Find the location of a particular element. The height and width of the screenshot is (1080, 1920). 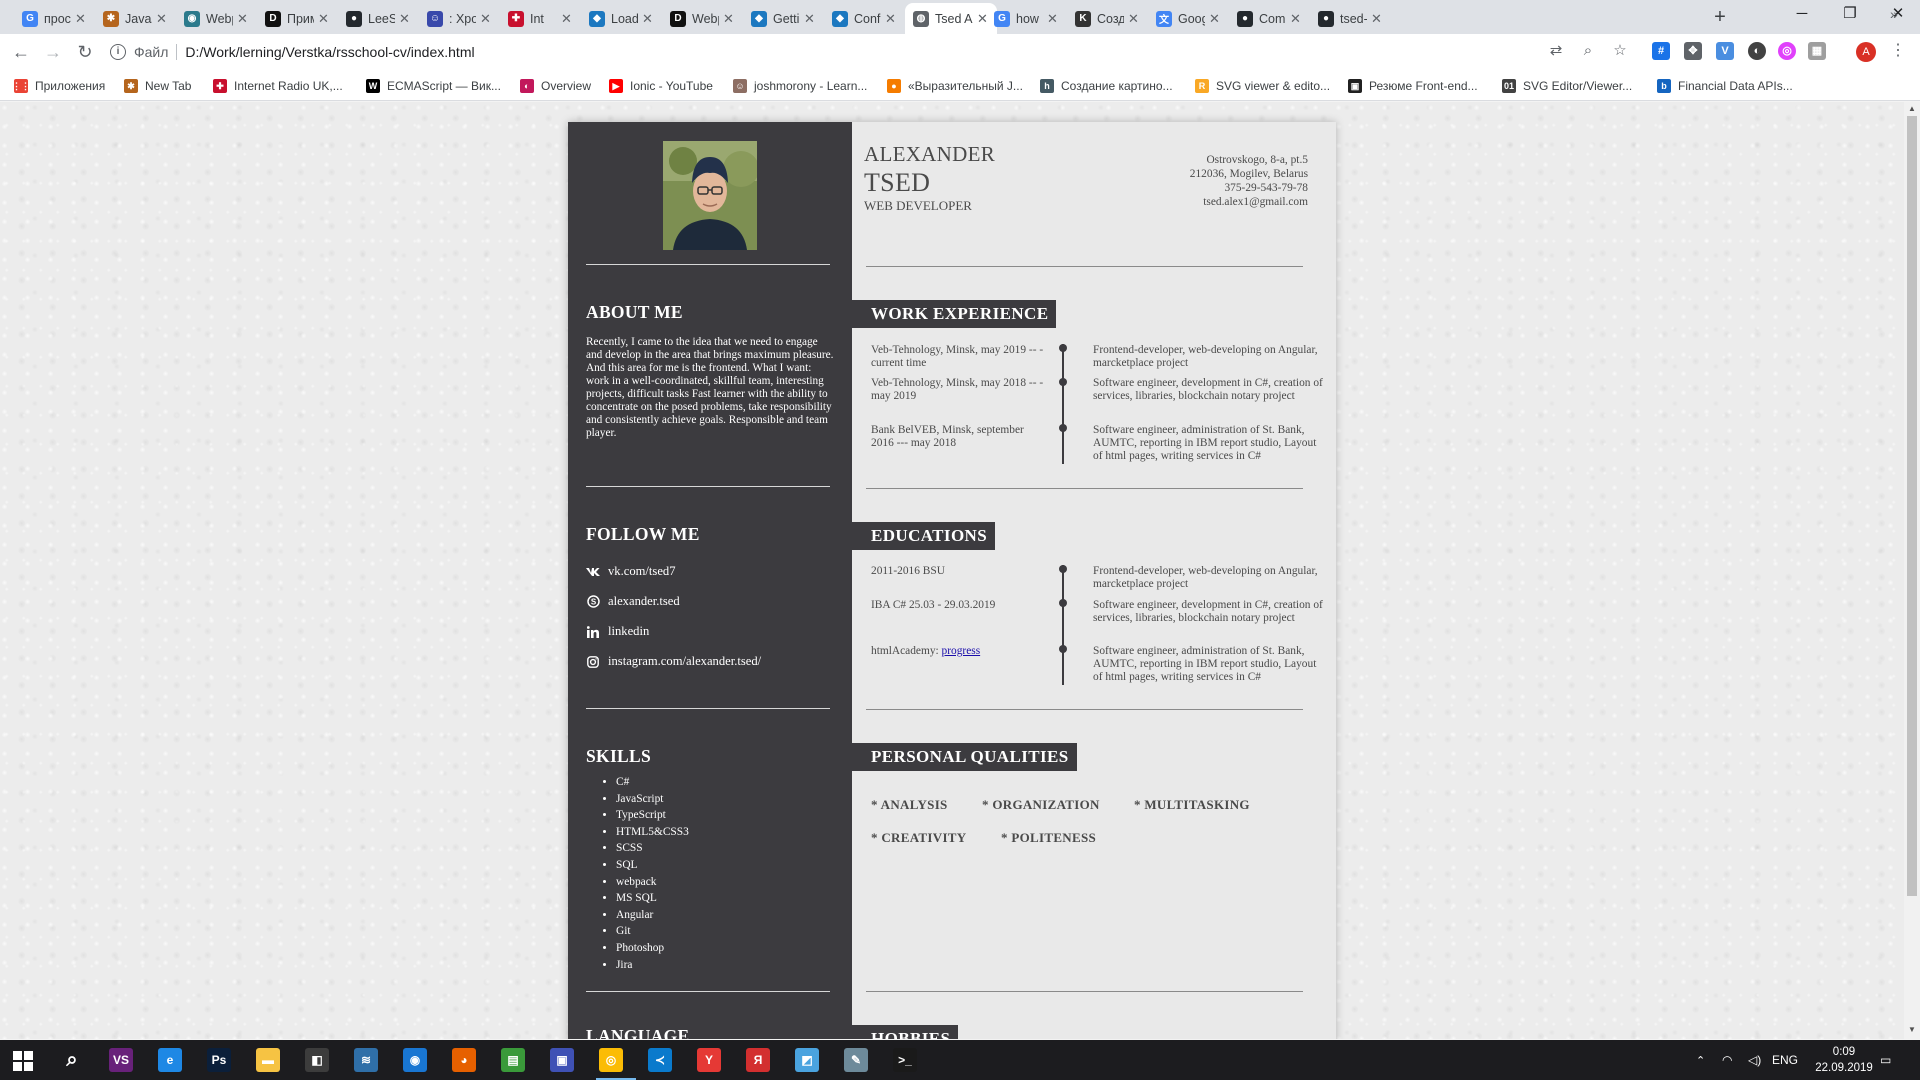

system-clock: 0:09 22.09.2019 is located at coordinates (1844, 1060).